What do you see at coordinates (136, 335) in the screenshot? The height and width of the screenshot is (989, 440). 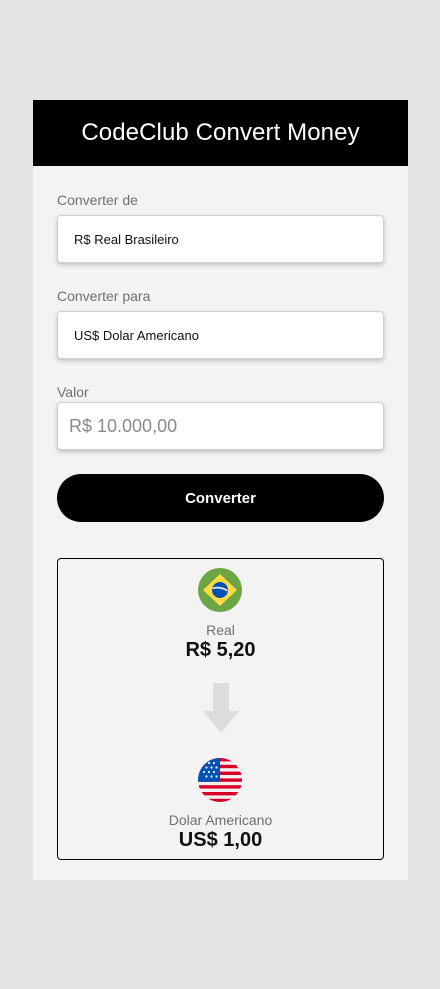 I see `to-currency-value: US$ Dolar Americano` at bounding box center [136, 335].